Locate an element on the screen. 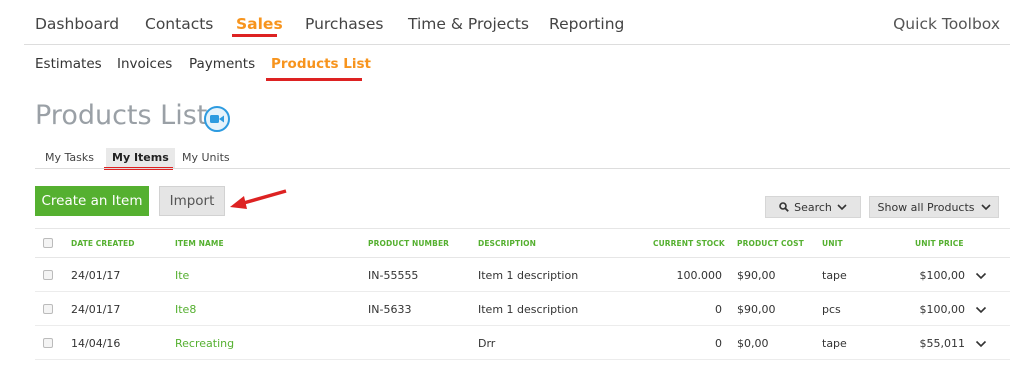  show-all-products-dropdown: Show all Products is located at coordinates (934, 207).